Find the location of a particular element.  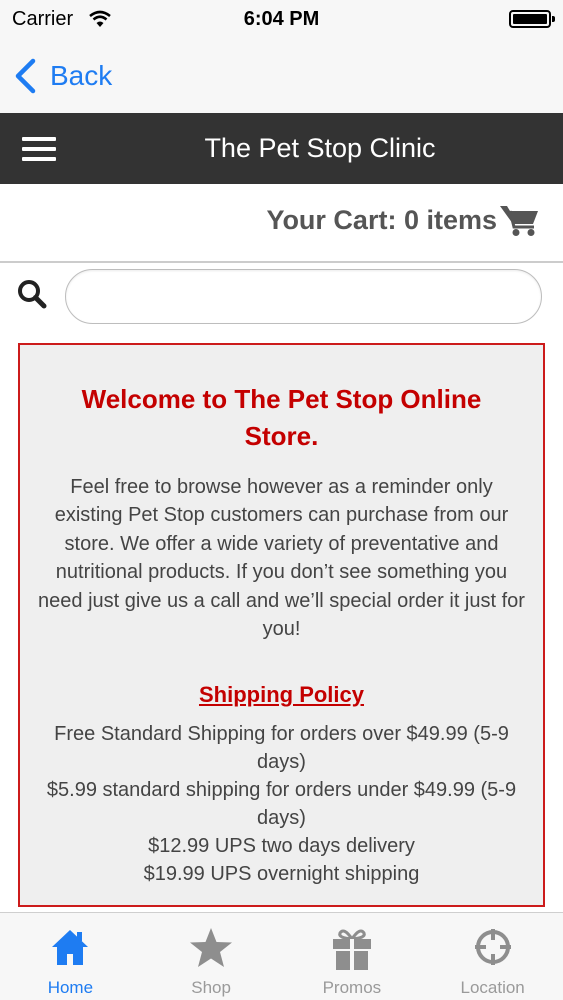

tab-label: Promos is located at coordinates (352, 987).